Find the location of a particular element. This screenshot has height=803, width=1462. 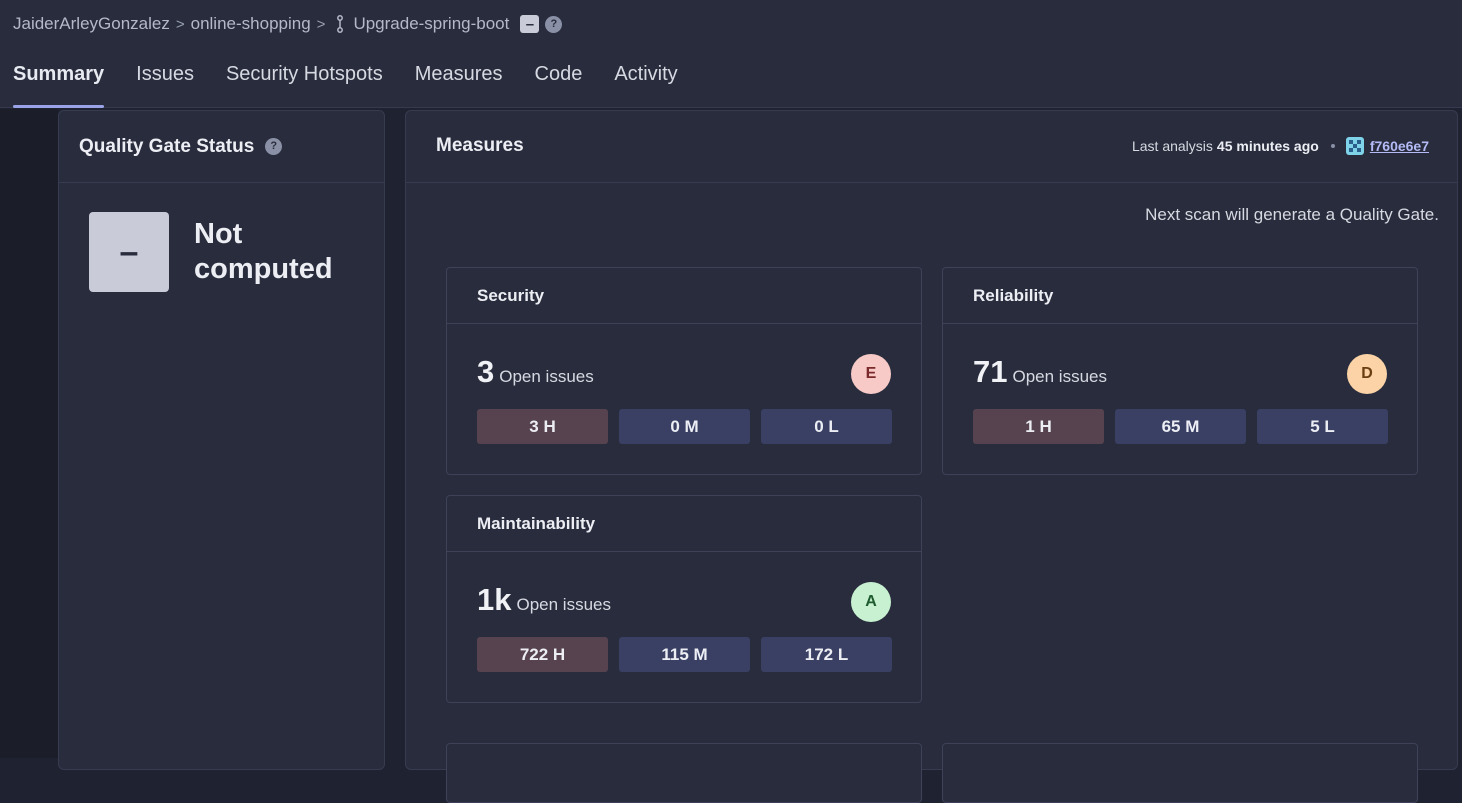

tab-issues: Issues is located at coordinates (165, 80).